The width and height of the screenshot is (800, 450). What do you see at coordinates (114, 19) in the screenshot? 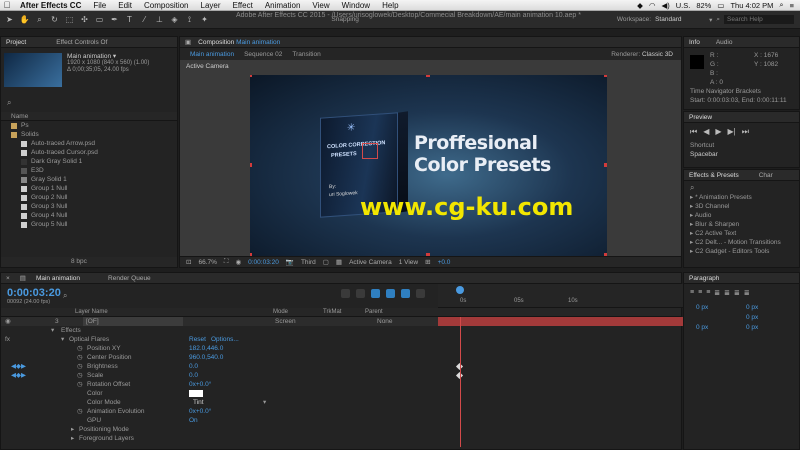
I see `pen-tool-icon: ✒` at bounding box center [114, 19].